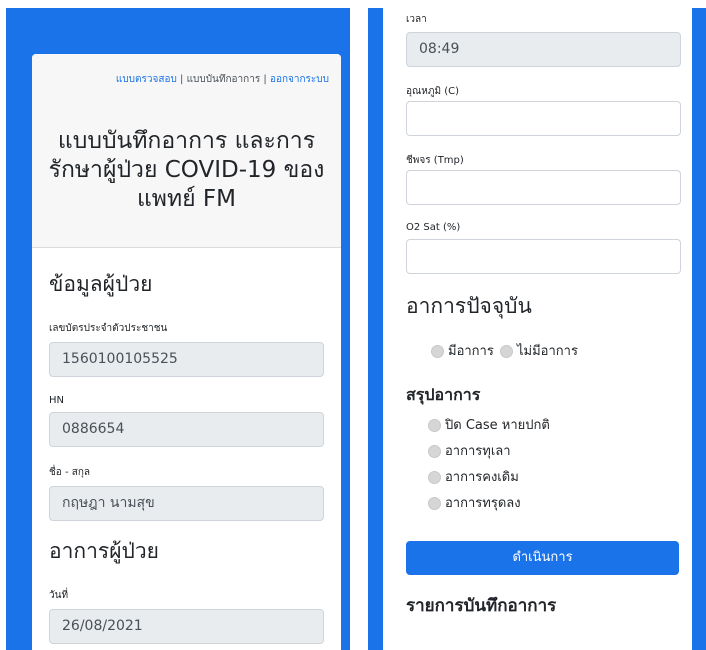  I want to click on temp-field, so click(543, 118).